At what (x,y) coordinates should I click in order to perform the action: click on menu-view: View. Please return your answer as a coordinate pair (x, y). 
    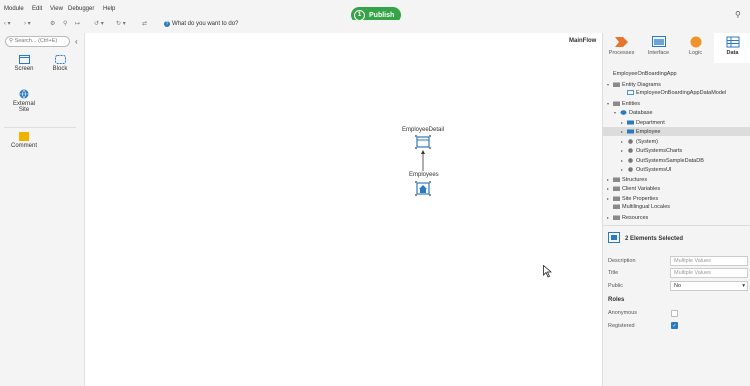
    Looking at the image, I should click on (56, 9).